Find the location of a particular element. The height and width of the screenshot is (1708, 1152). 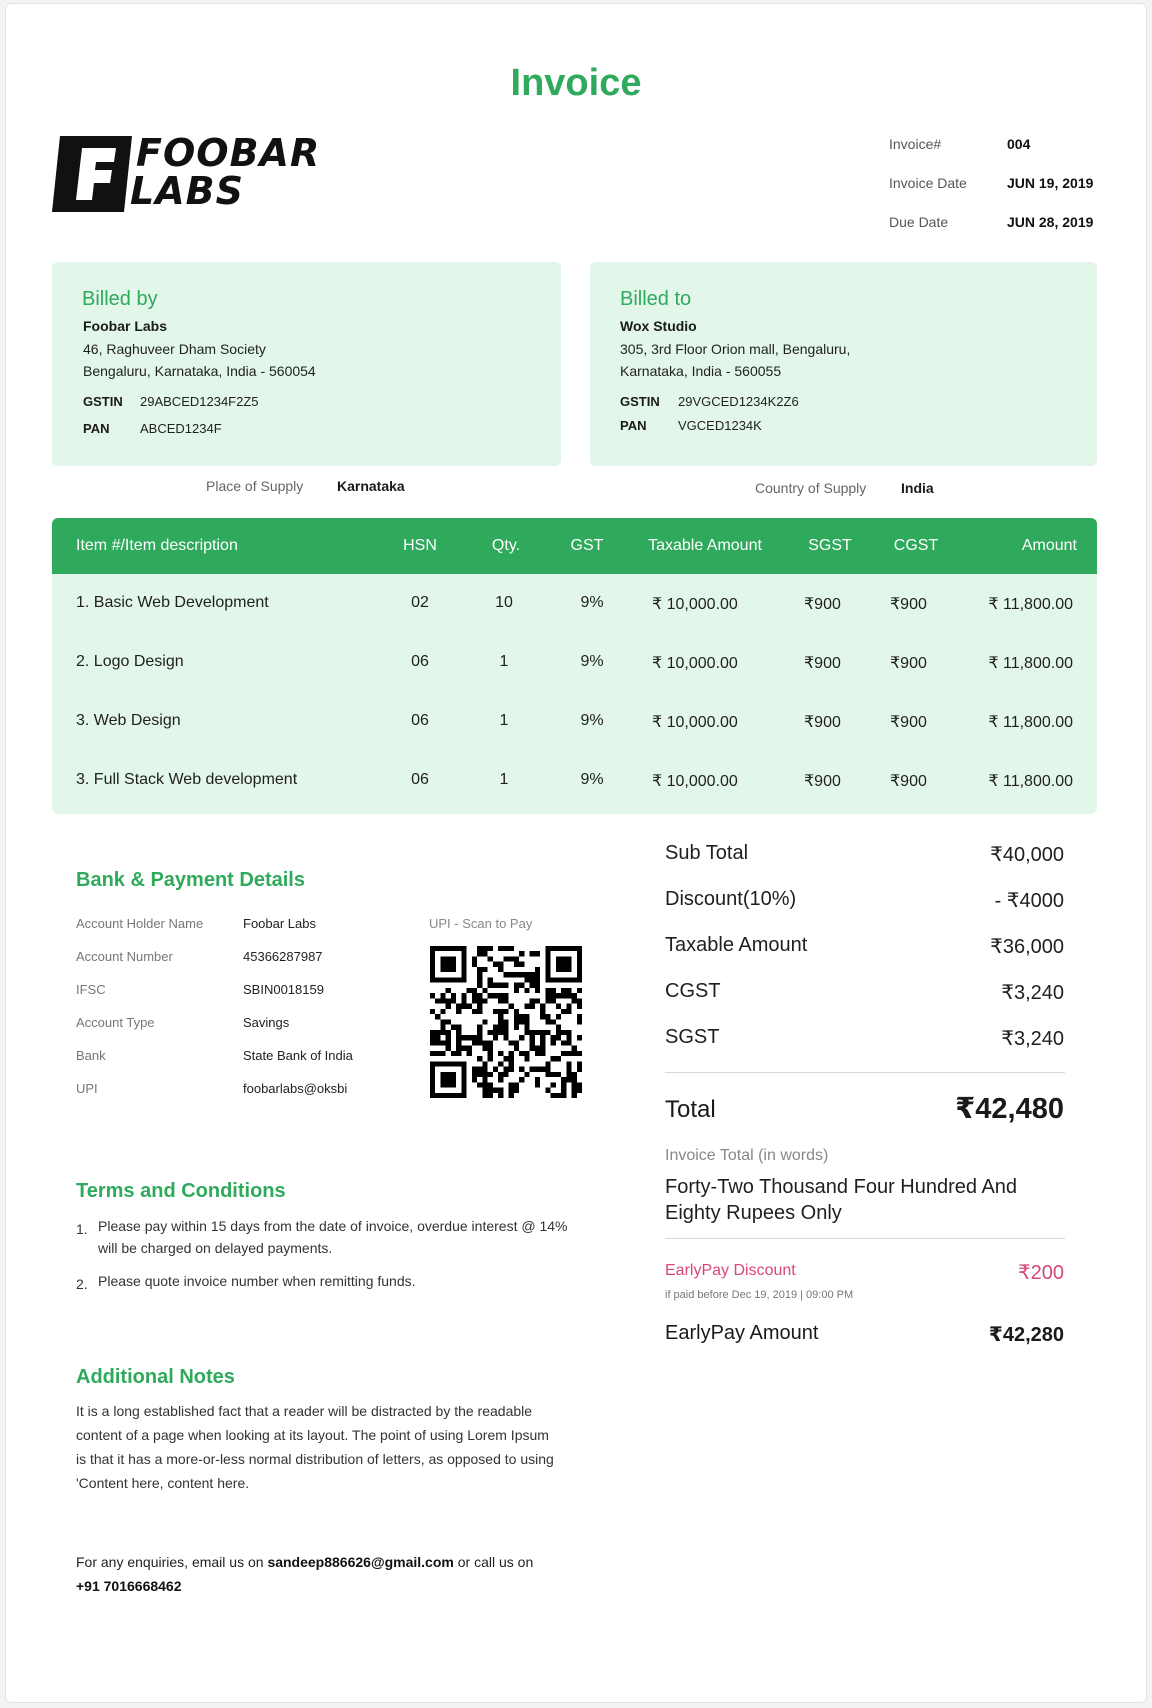

invoice-number-label: Invoice# is located at coordinates (915, 144).